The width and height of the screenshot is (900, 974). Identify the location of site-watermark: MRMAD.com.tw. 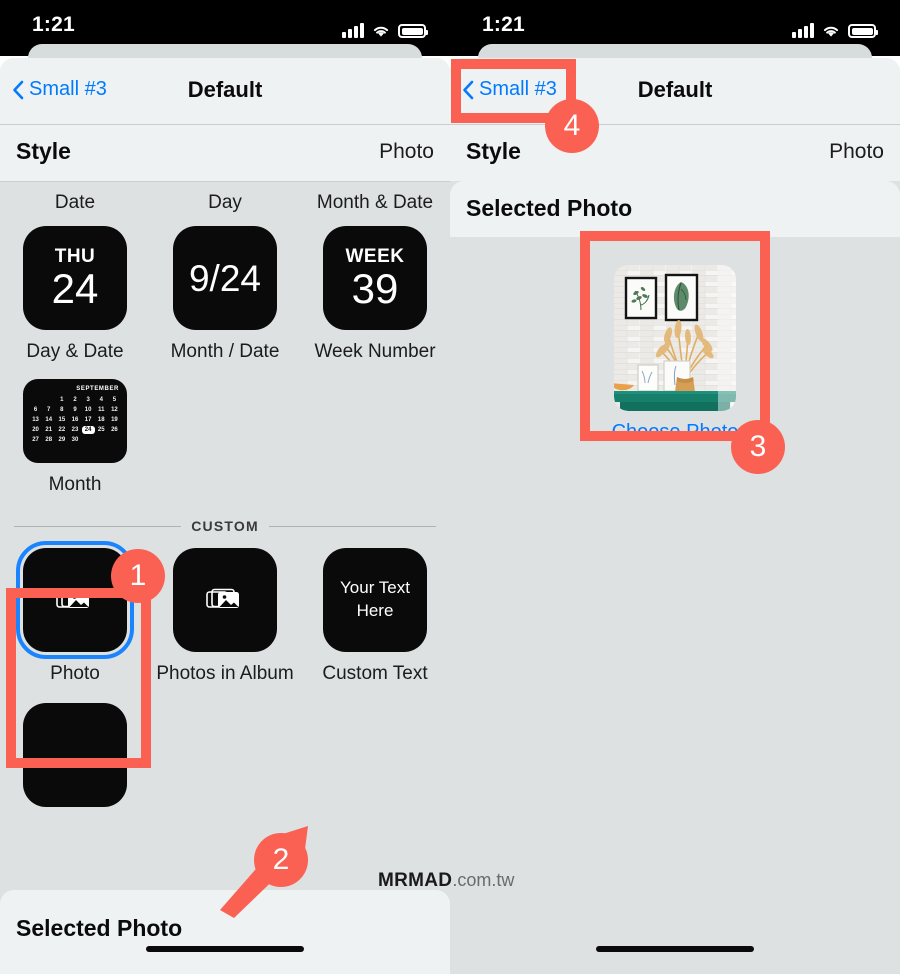
(446, 881).